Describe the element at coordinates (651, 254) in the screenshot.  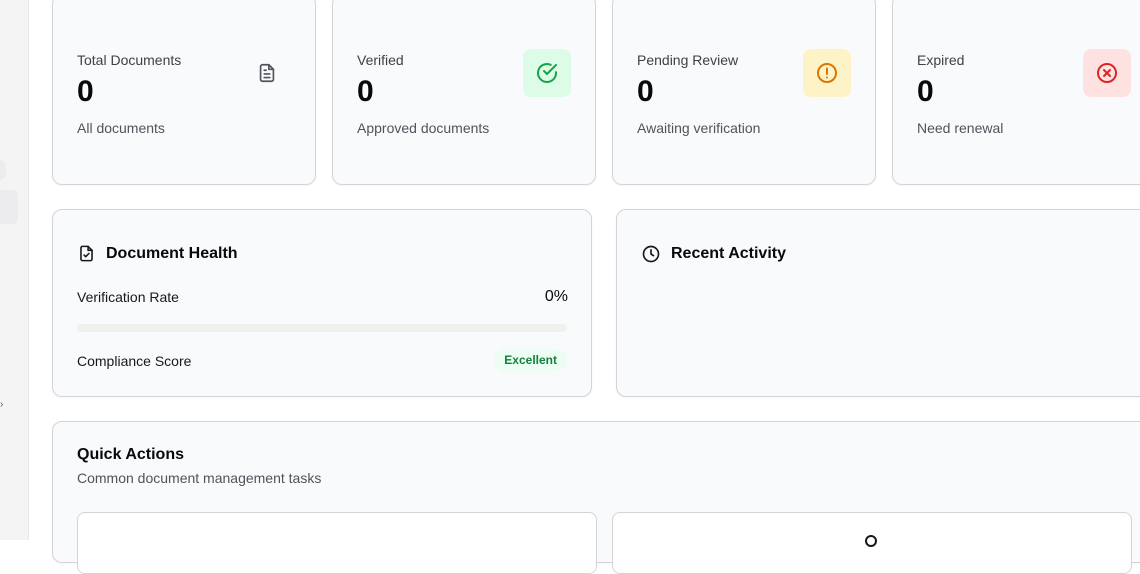
I see `clock-icon` at that location.